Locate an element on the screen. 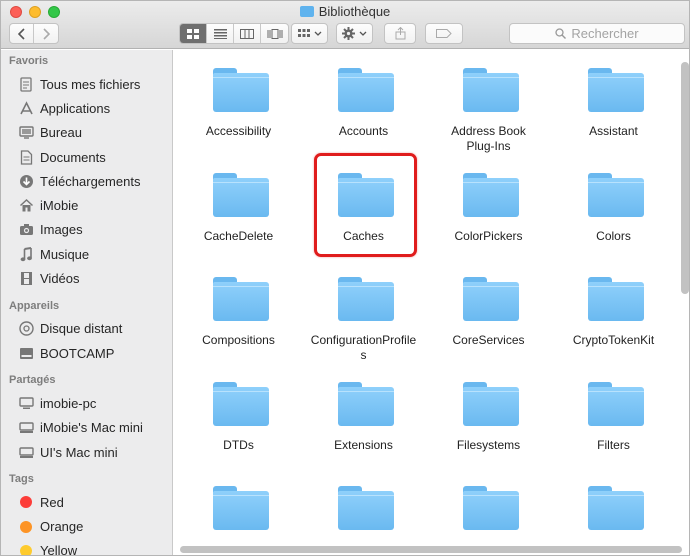 This screenshot has height=556, width=690. sidebar-item-tags-0: Red is located at coordinates (86, 502).